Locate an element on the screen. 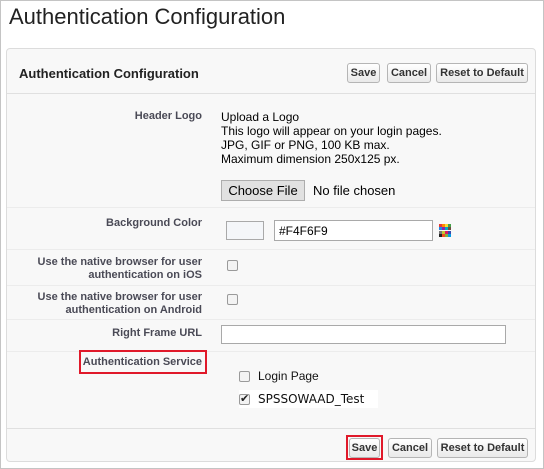  panel-title: Authentication Configuration is located at coordinates (109, 73).